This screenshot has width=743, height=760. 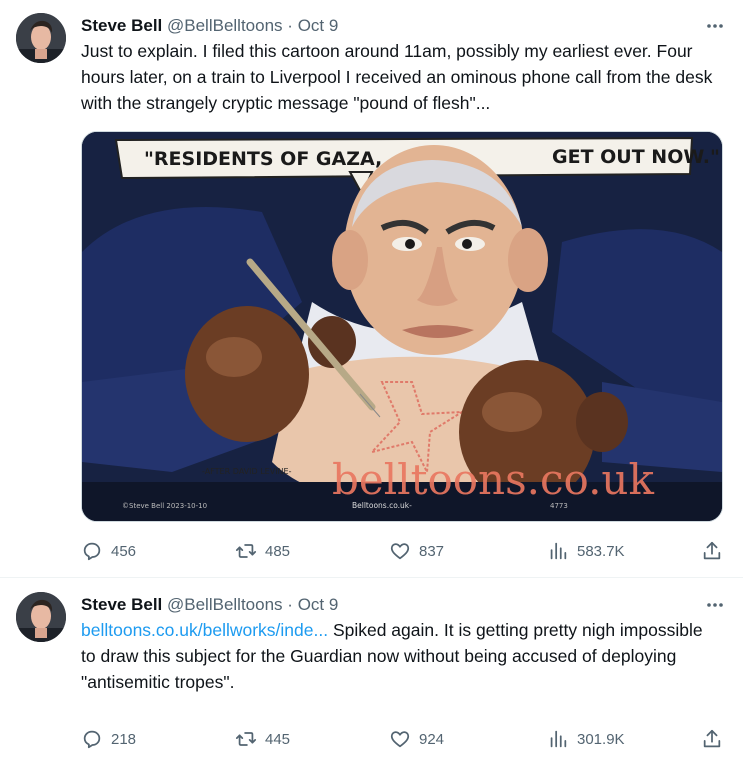 I want to click on reply-button: 456, so click(x=108, y=551).